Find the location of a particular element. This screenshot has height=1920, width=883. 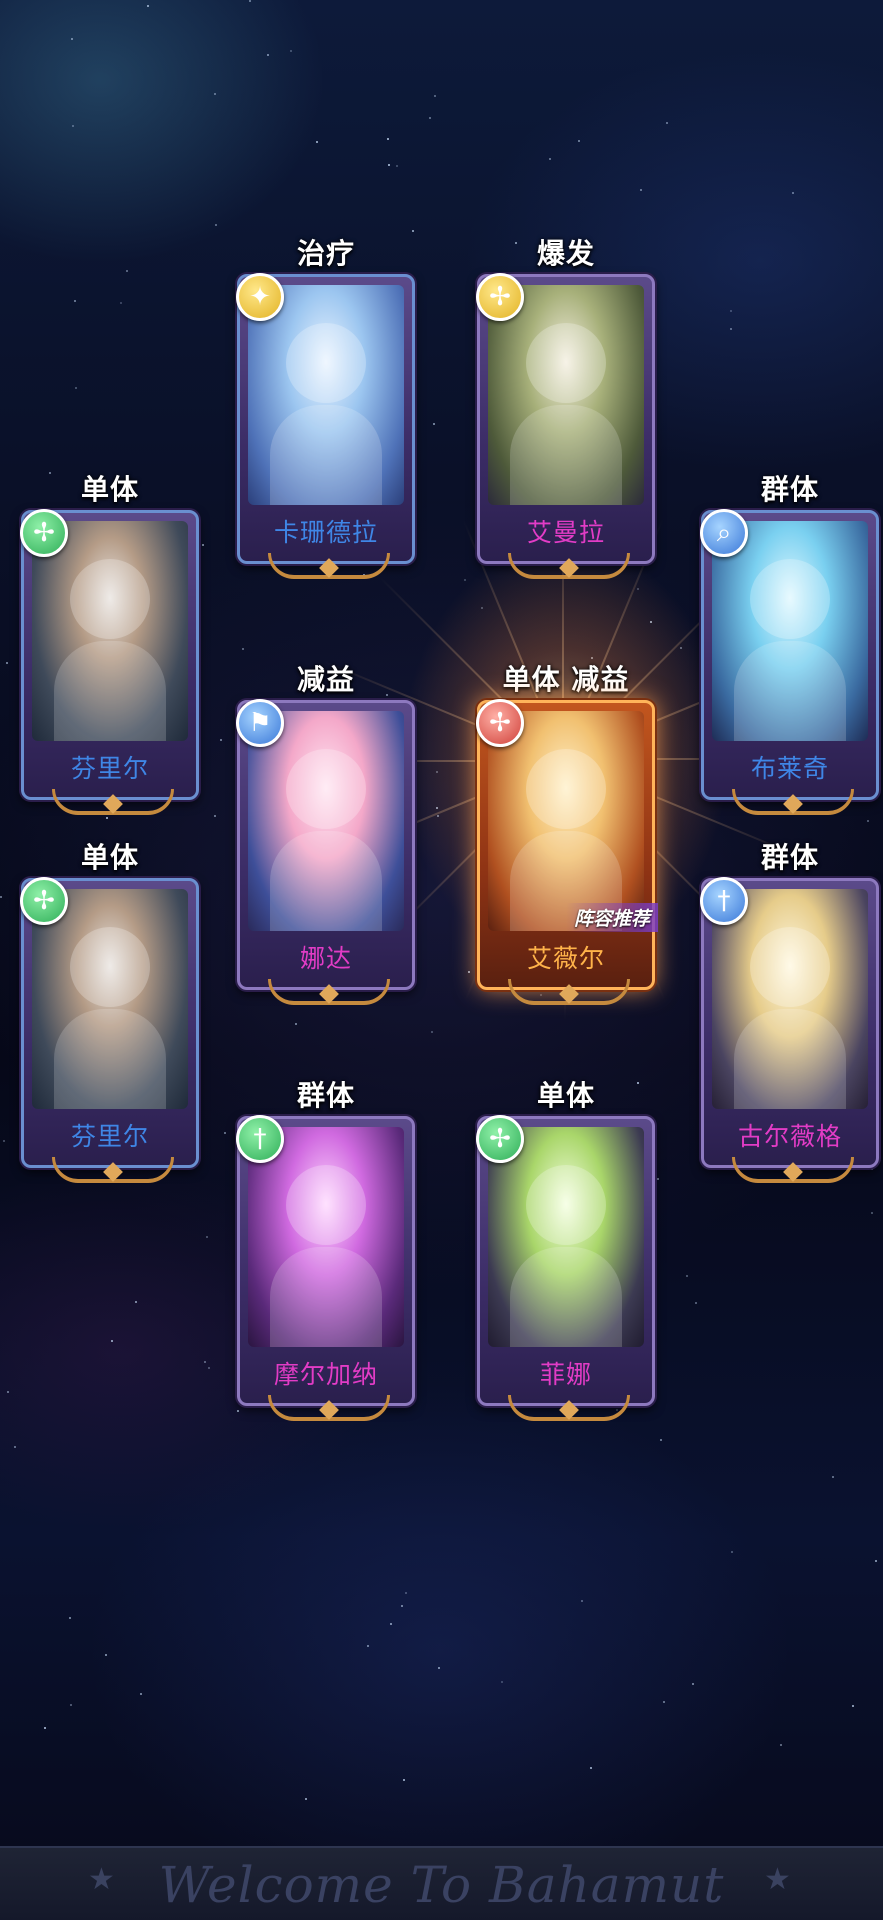

character-card-nada: ⚑ 娜达 is located at coordinates (325, 852).